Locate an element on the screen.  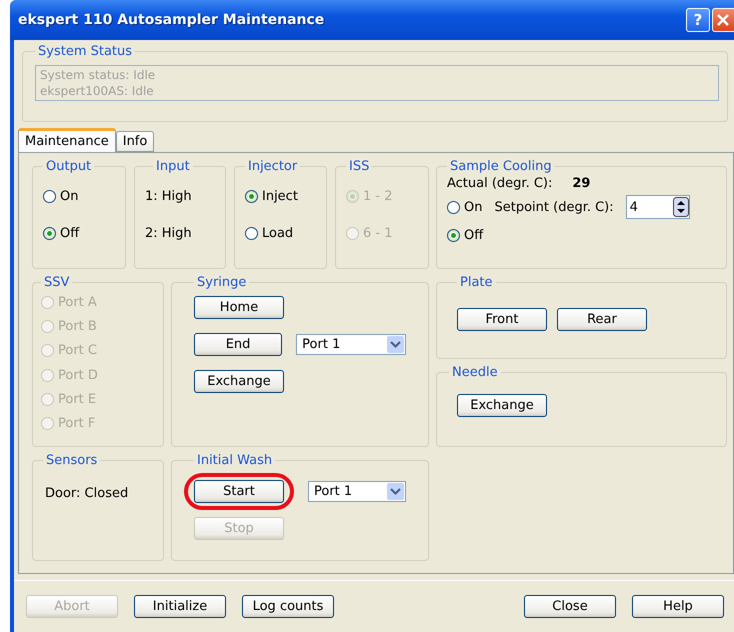
radio-button: Inject is located at coordinates (280, 196).